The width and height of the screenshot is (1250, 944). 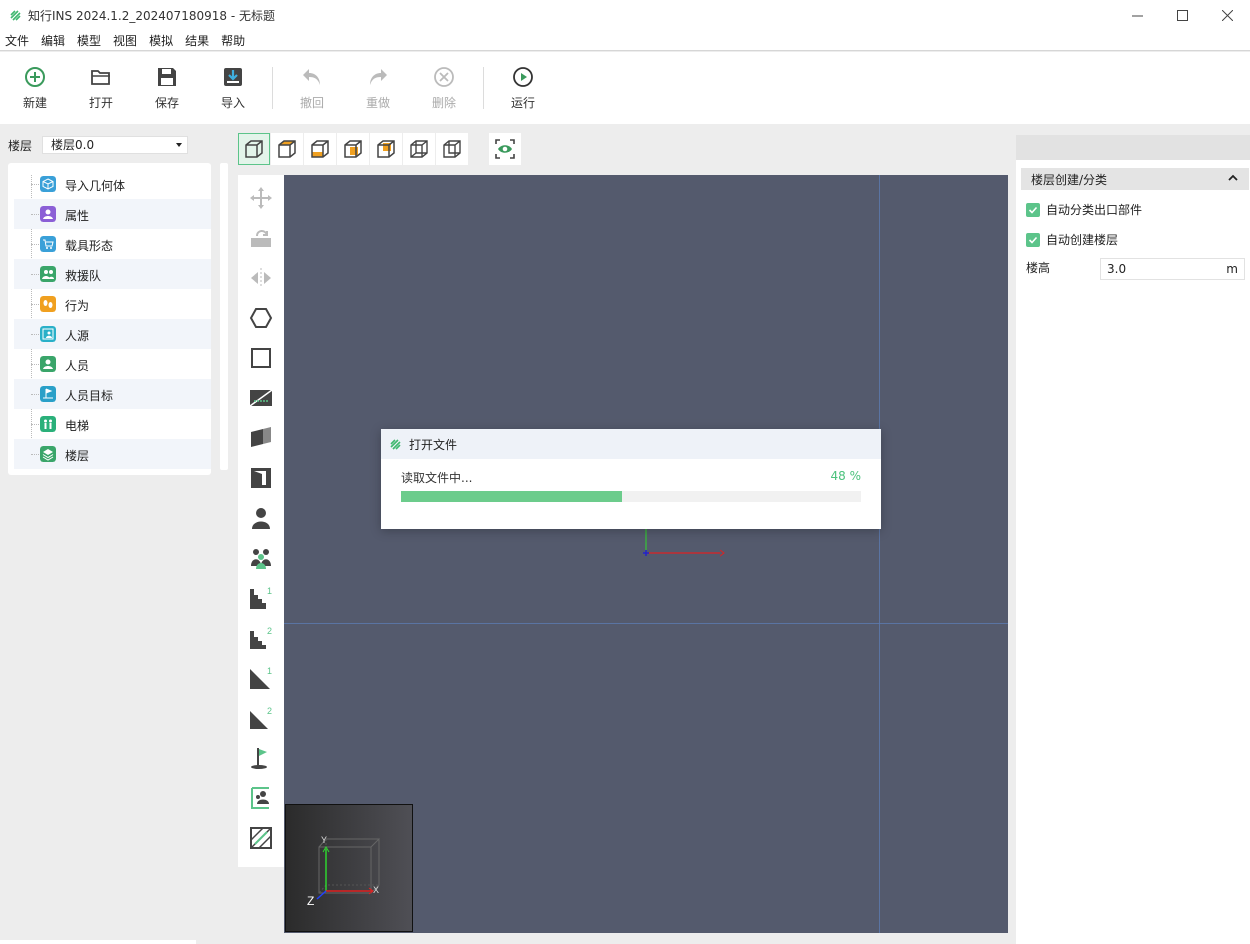 What do you see at coordinates (261, 358) in the screenshot?
I see `rectangle-tool` at bounding box center [261, 358].